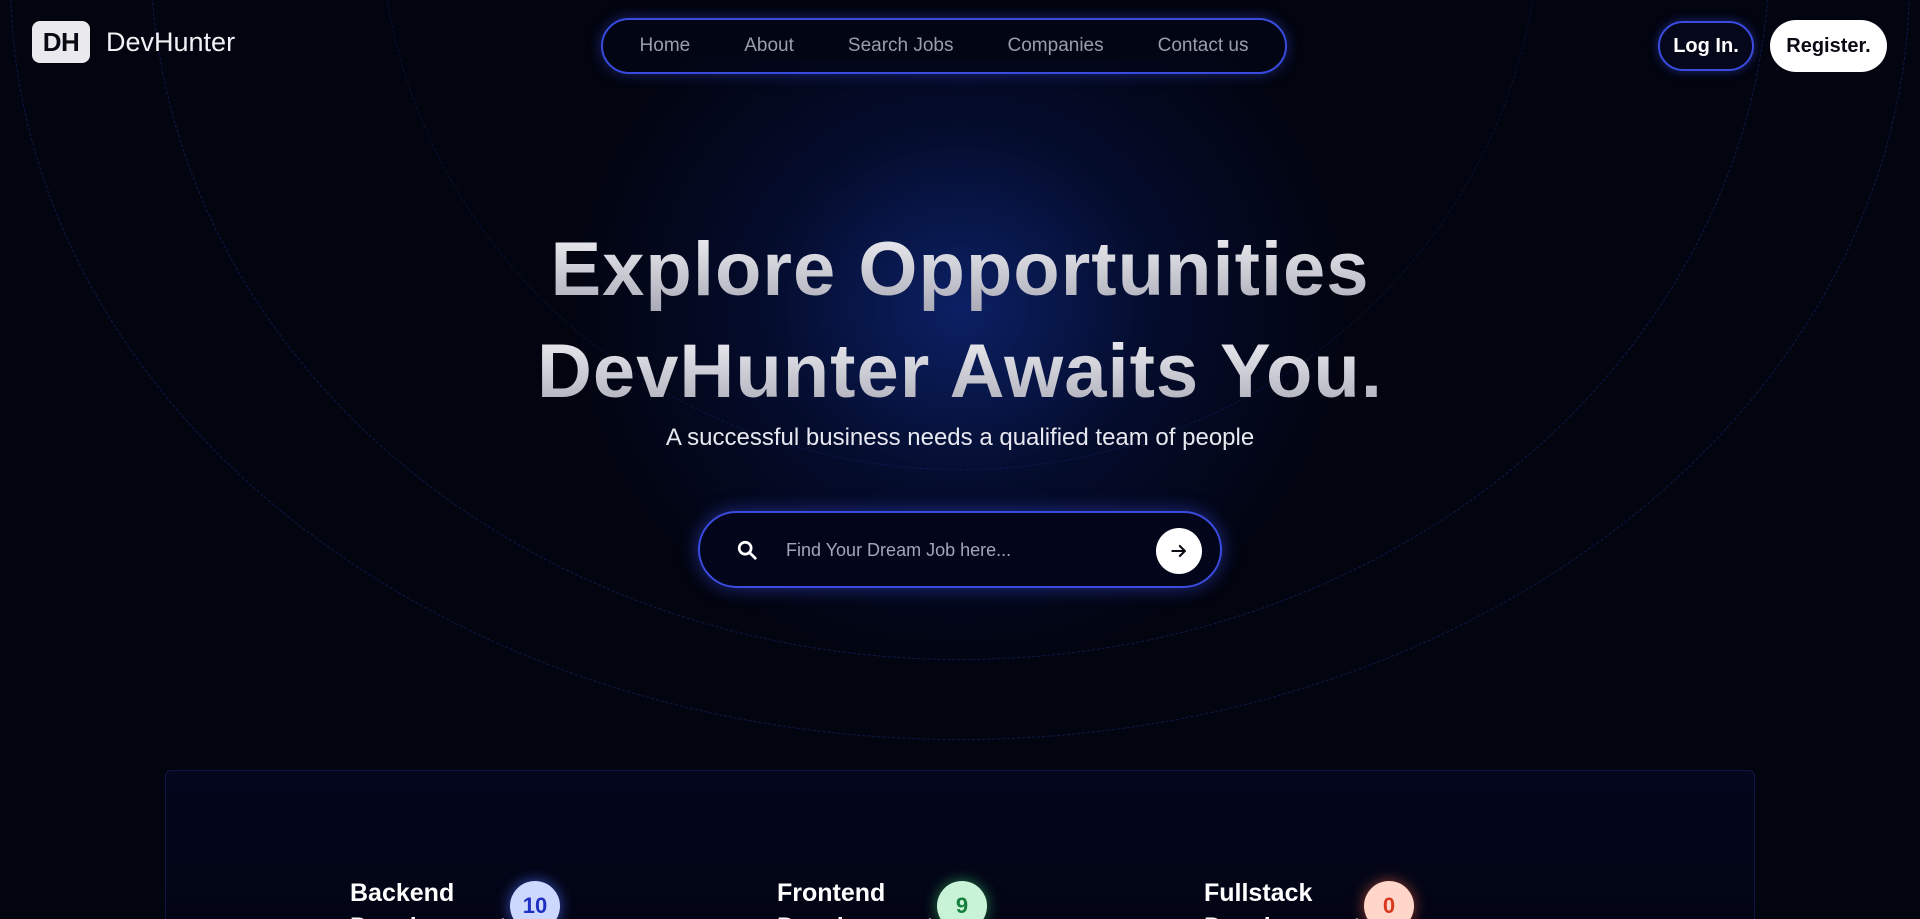 This screenshot has height=919, width=1920. I want to click on category-title: Frontend Development, so click(855, 899).